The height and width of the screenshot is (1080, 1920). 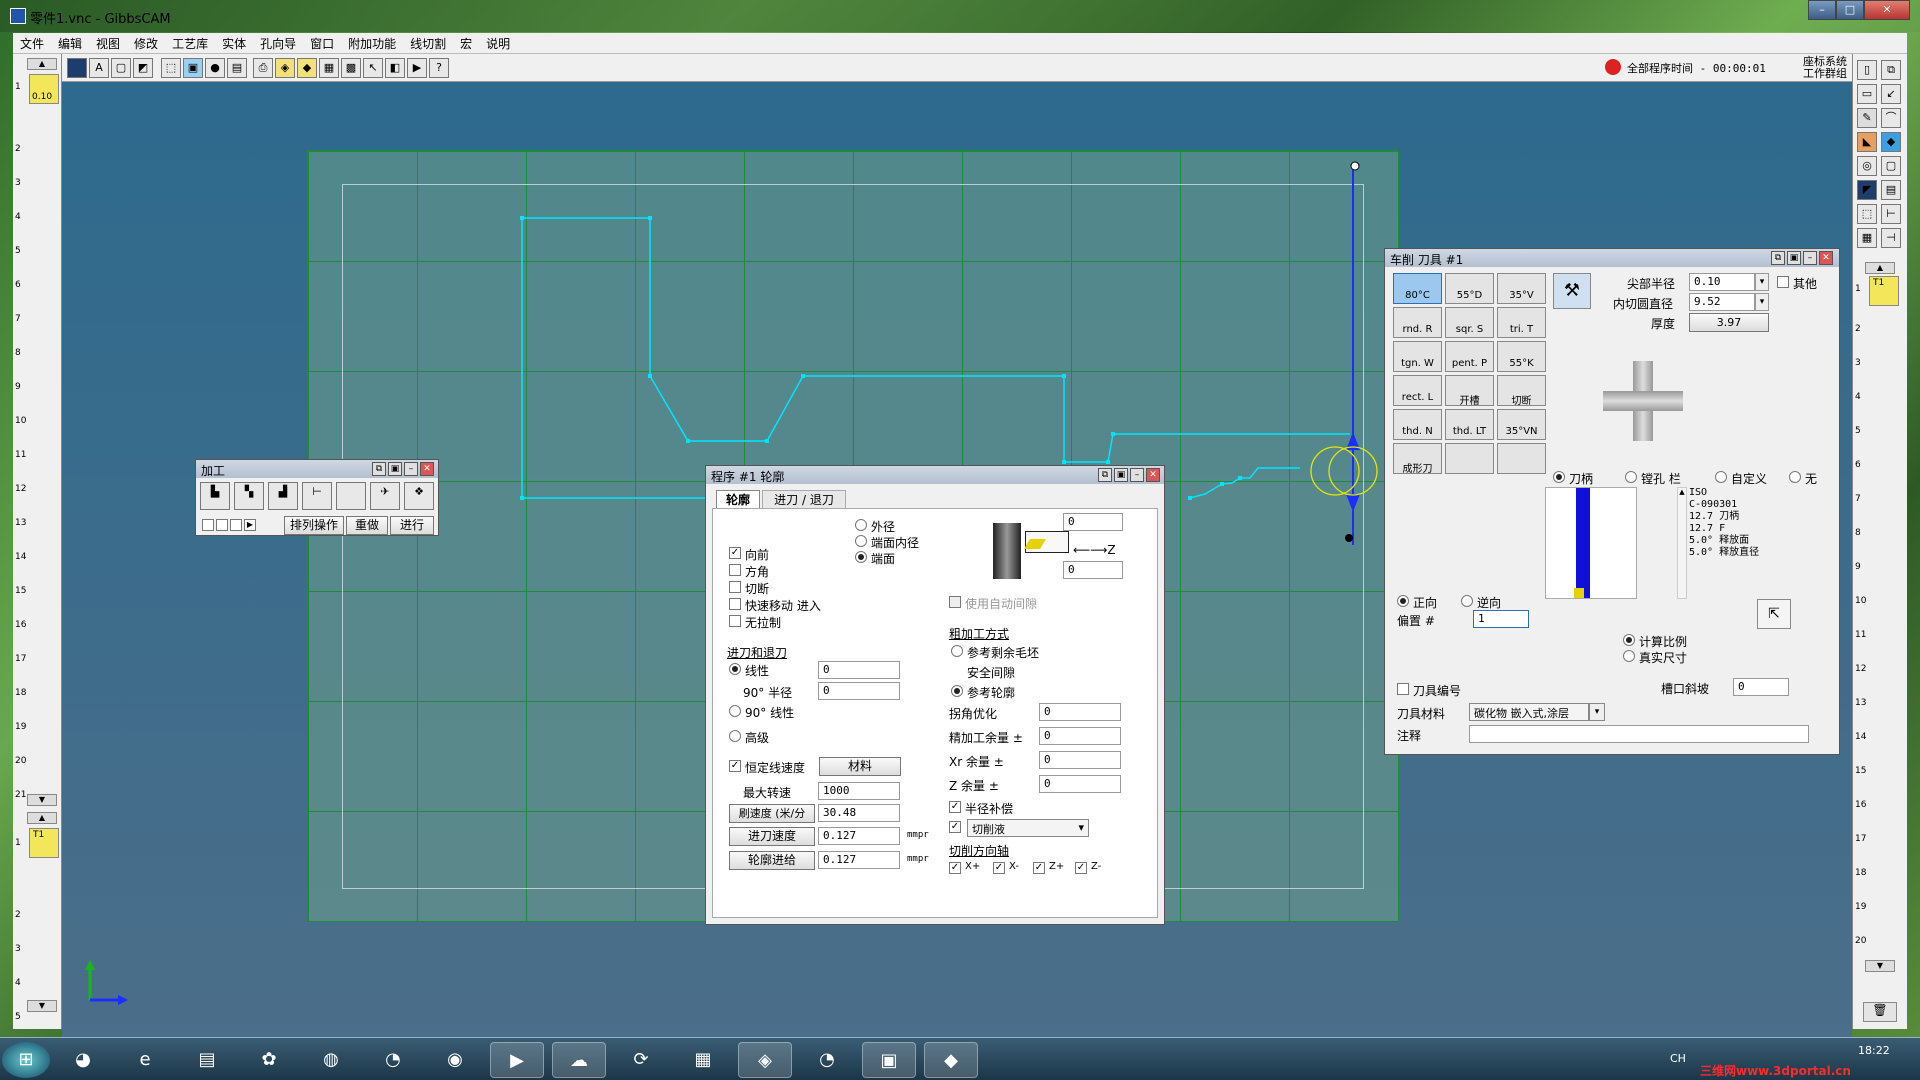 I want to click on dimension-icon: ⊣, so click(x=1891, y=238).